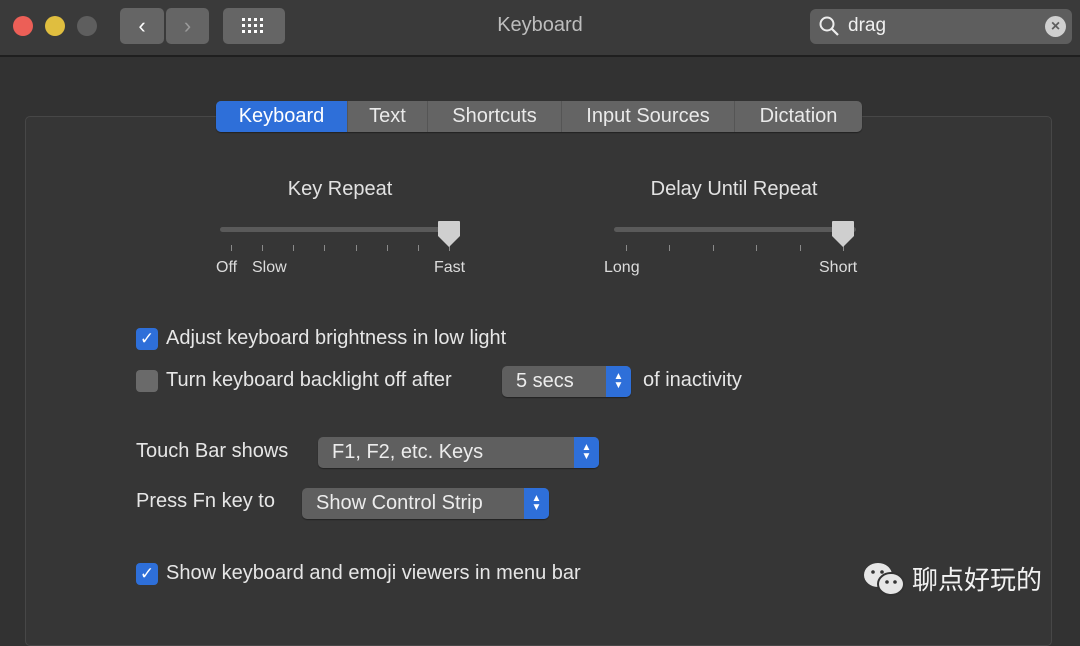 The width and height of the screenshot is (1080, 646). What do you see at coordinates (838, 267) in the screenshot?
I see `delay-short-label: Short` at bounding box center [838, 267].